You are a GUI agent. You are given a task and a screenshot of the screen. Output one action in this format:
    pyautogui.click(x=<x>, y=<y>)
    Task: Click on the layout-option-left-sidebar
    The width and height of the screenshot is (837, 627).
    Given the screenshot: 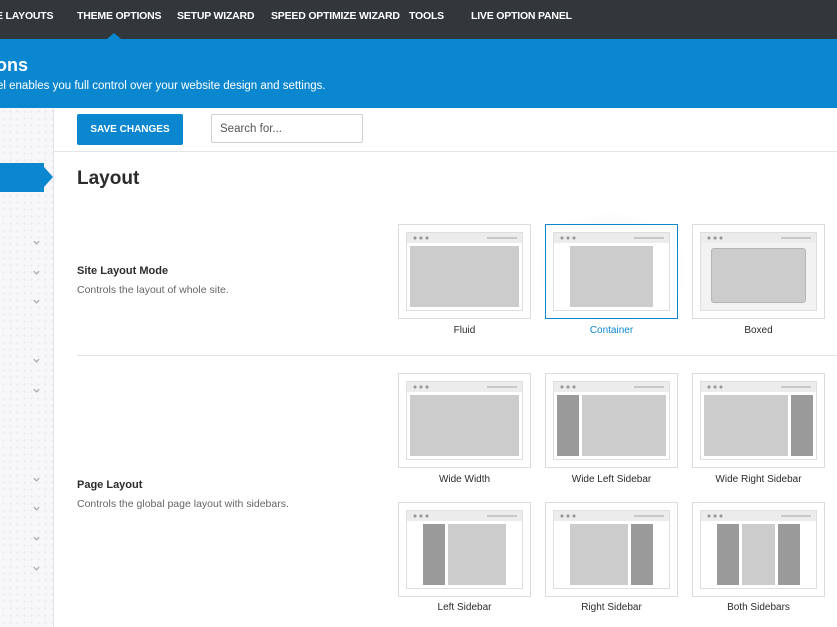 What is the action you would take?
    pyautogui.click(x=464, y=549)
    